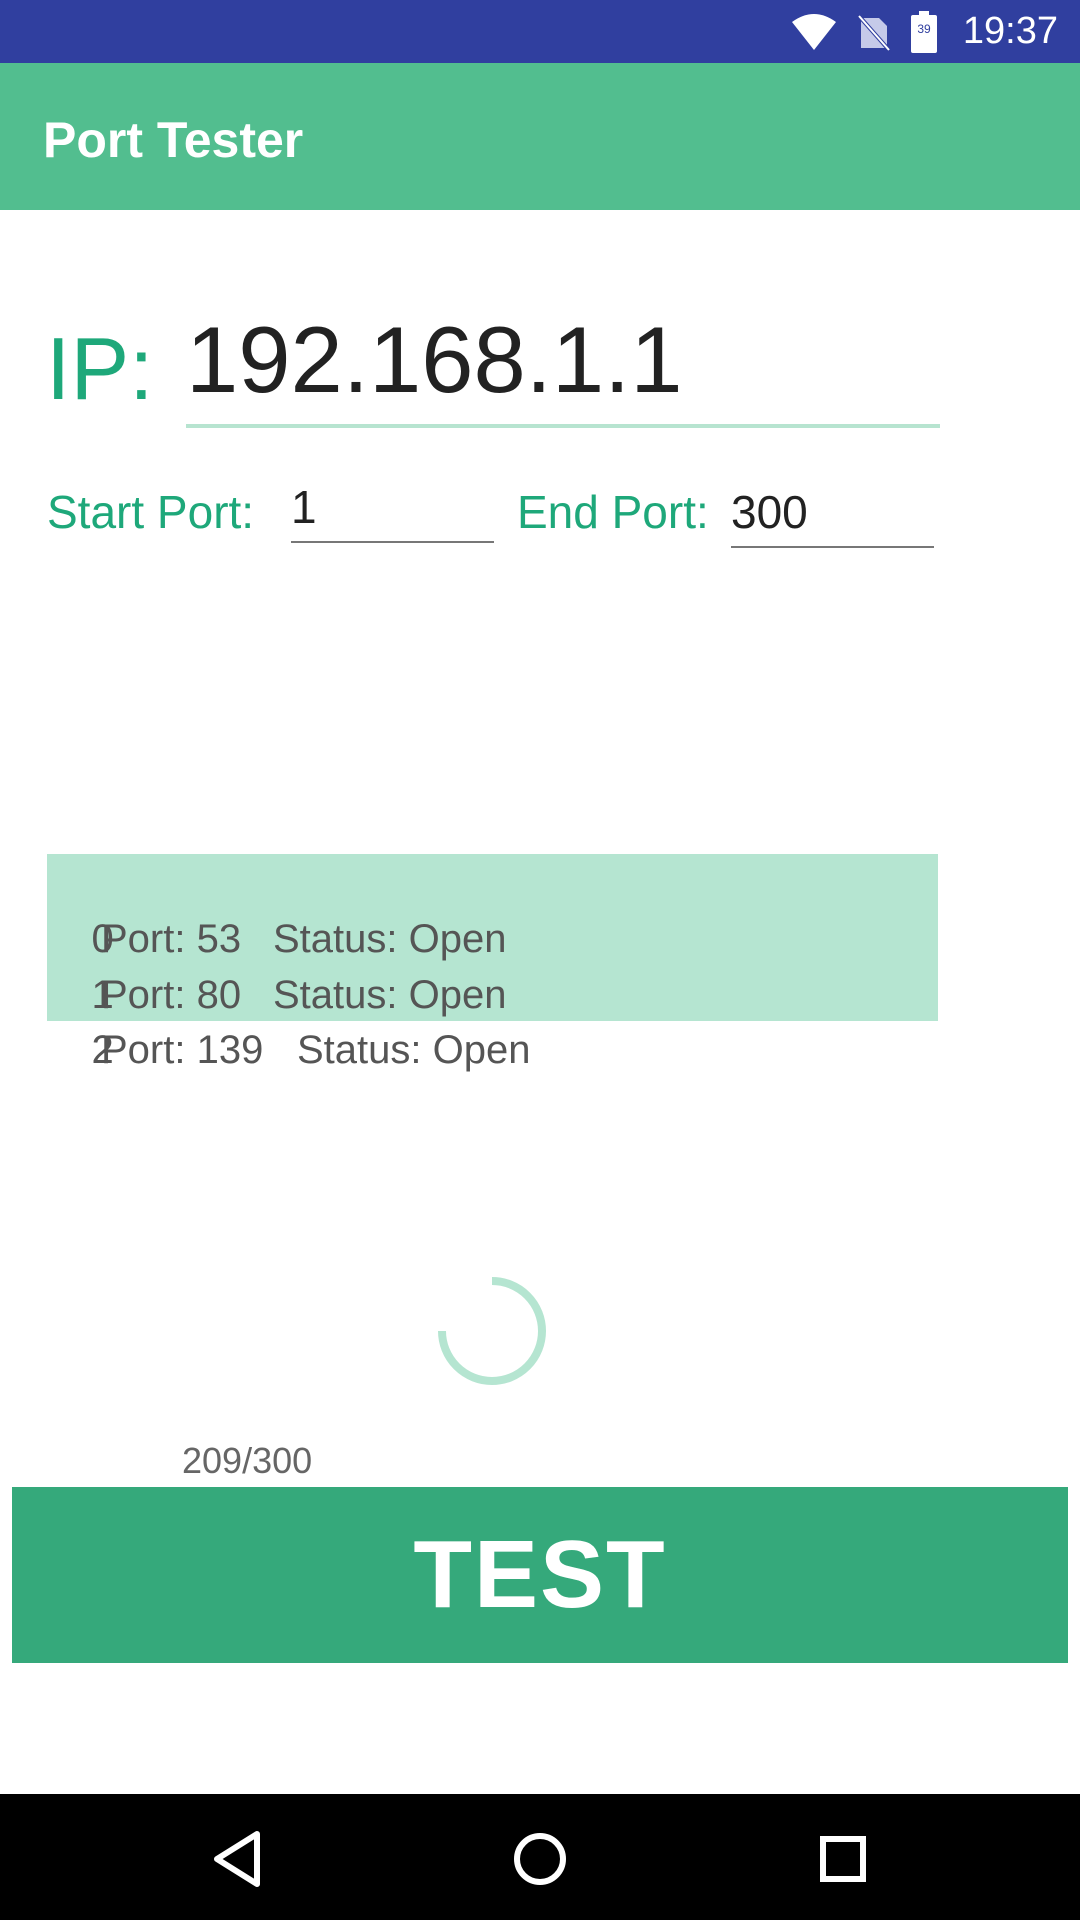 The height and width of the screenshot is (1920, 1080). What do you see at coordinates (237, 1859) in the screenshot?
I see `back-icon` at bounding box center [237, 1859].